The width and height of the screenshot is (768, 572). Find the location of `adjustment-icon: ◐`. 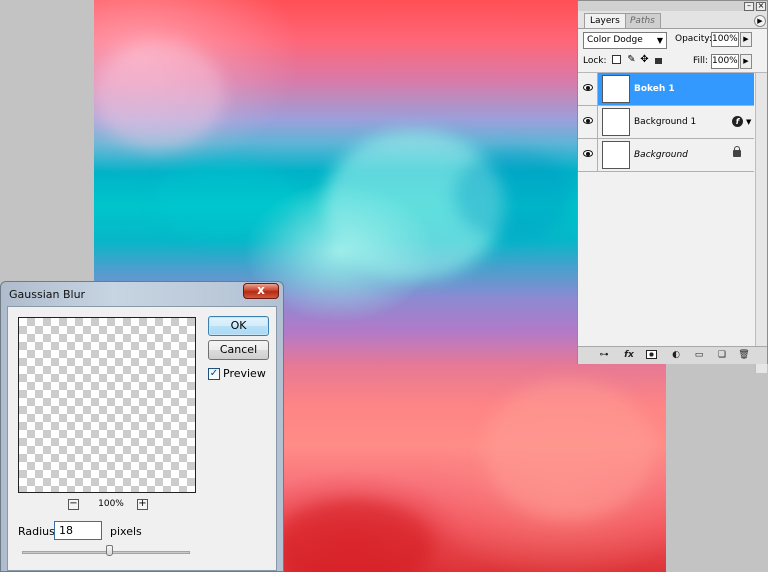

adjustment-icon: ◐ is located at coordinates (676, 355).